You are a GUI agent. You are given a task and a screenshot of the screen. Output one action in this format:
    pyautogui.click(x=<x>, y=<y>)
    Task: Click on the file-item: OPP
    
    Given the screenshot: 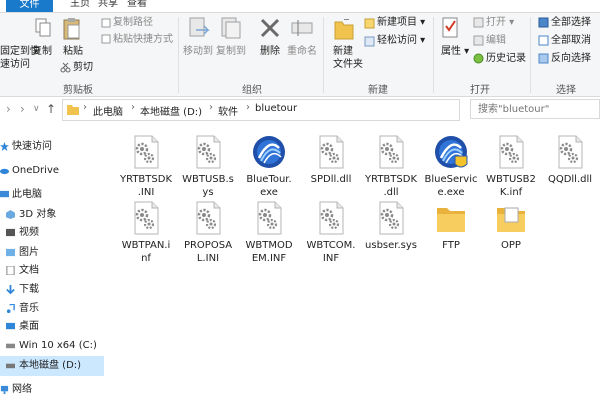 What is the action you would take?
    pyautogui.click(x=511, y=226)
    